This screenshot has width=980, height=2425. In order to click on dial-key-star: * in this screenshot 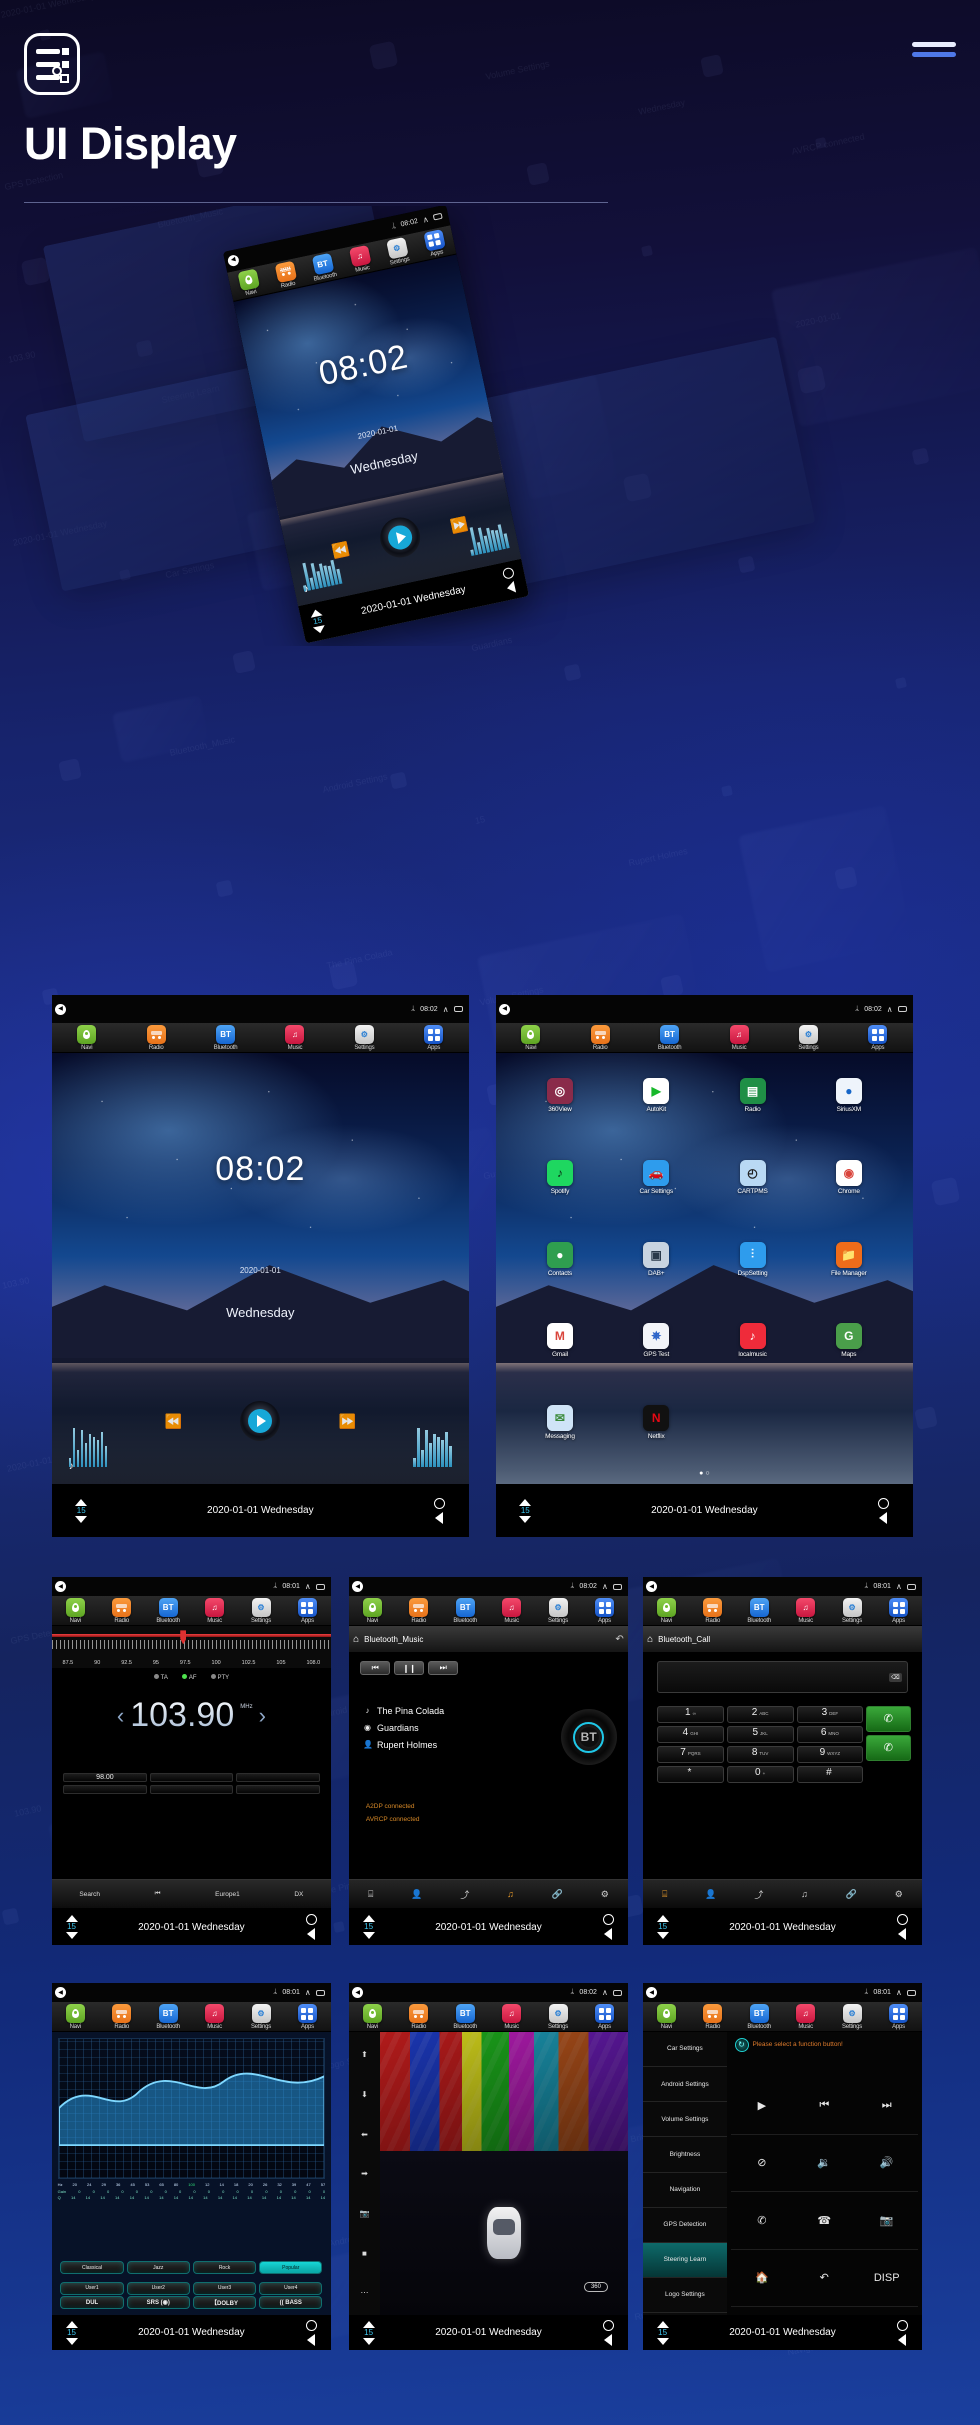, I will do `click(690, 1774)`.